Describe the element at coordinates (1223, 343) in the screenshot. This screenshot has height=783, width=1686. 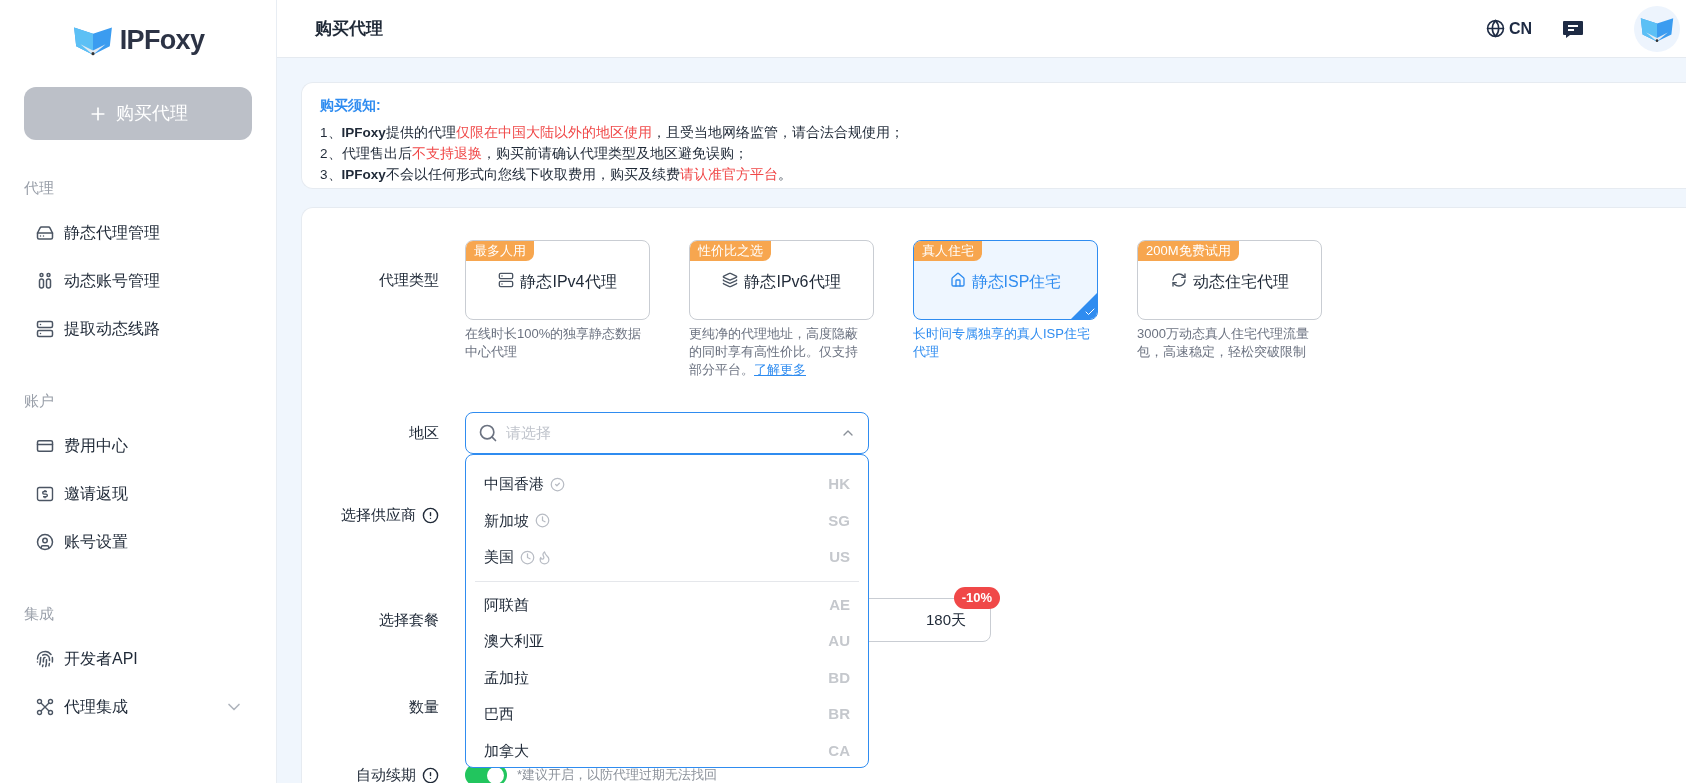
I see `type-description: 3000万动态真人住宅代理流量包，高速稳定，轻松突破限制` at that location.